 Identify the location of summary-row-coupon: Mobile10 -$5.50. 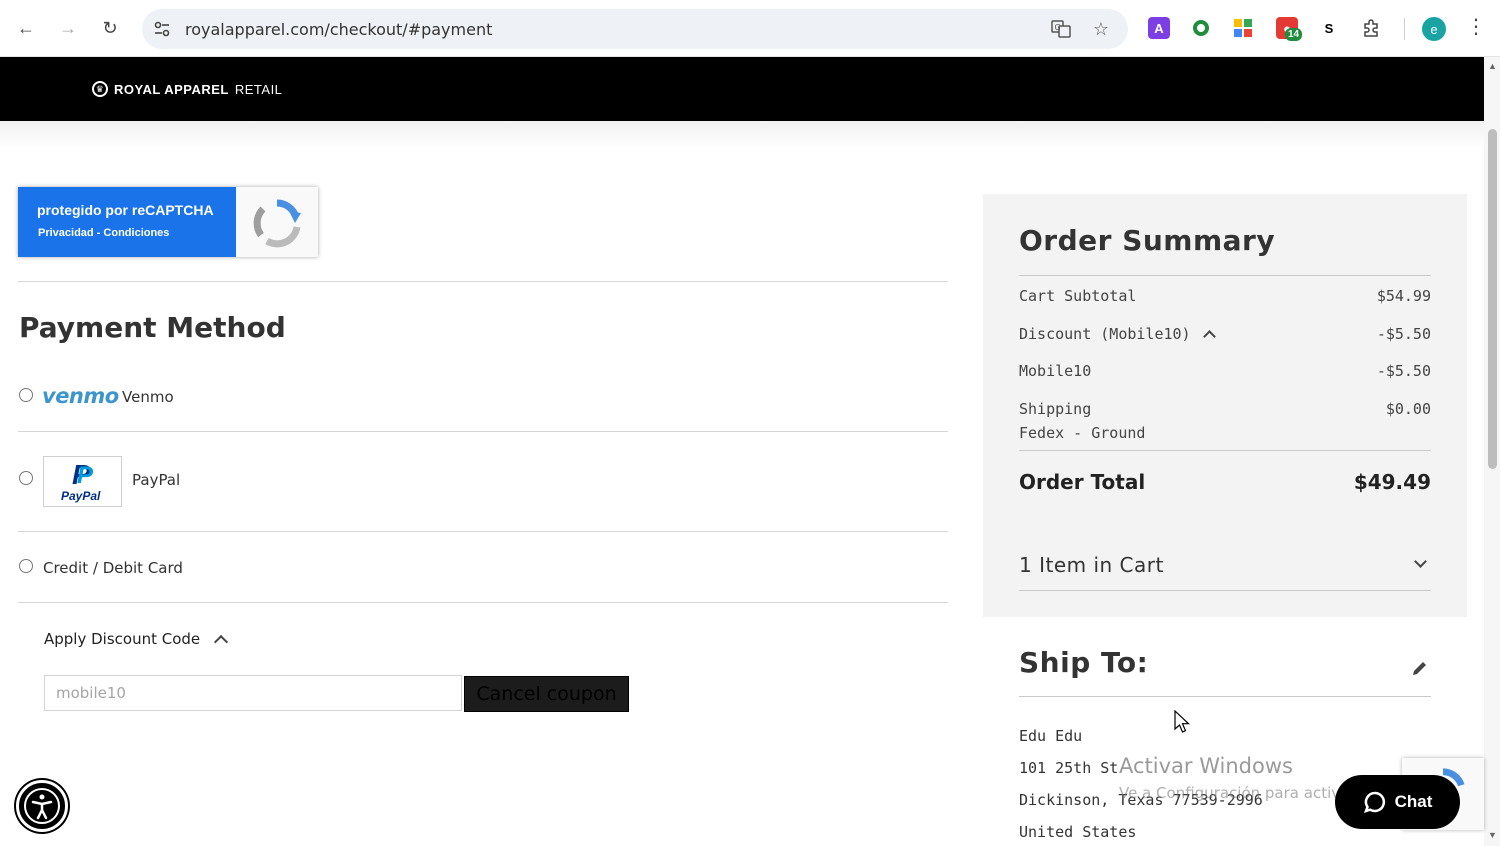
(1225, 371).